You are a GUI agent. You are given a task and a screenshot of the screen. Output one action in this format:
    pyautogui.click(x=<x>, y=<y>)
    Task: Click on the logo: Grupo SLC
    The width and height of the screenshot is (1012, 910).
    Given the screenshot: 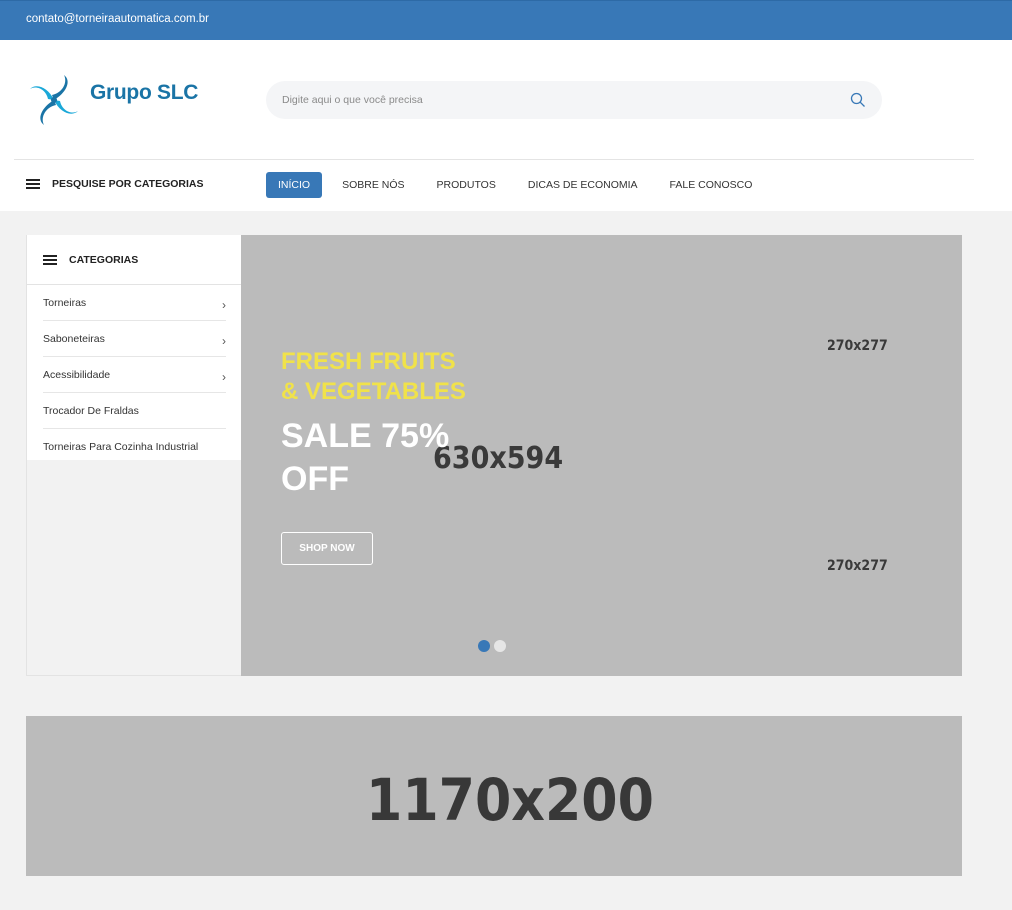 What is the action you would take?
    pyautogui.click(x=116, y=100)
    